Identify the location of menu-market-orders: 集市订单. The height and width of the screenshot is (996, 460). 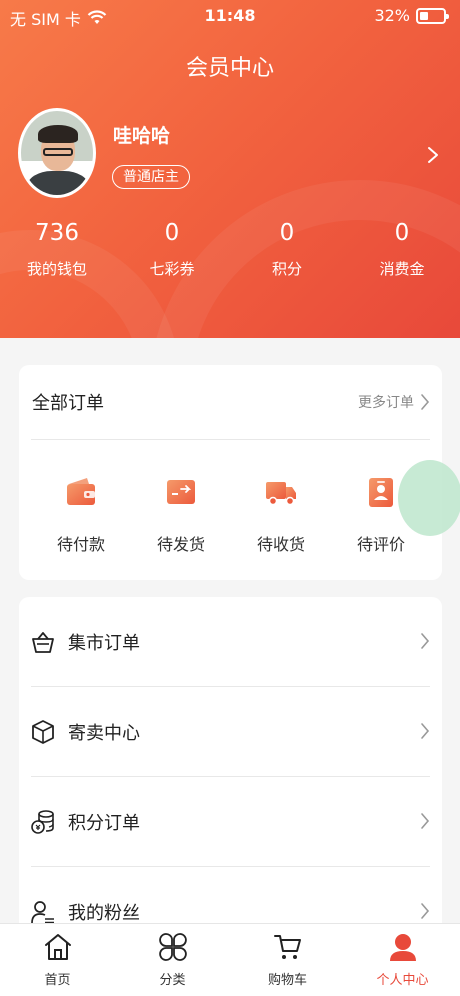
(230, 642).